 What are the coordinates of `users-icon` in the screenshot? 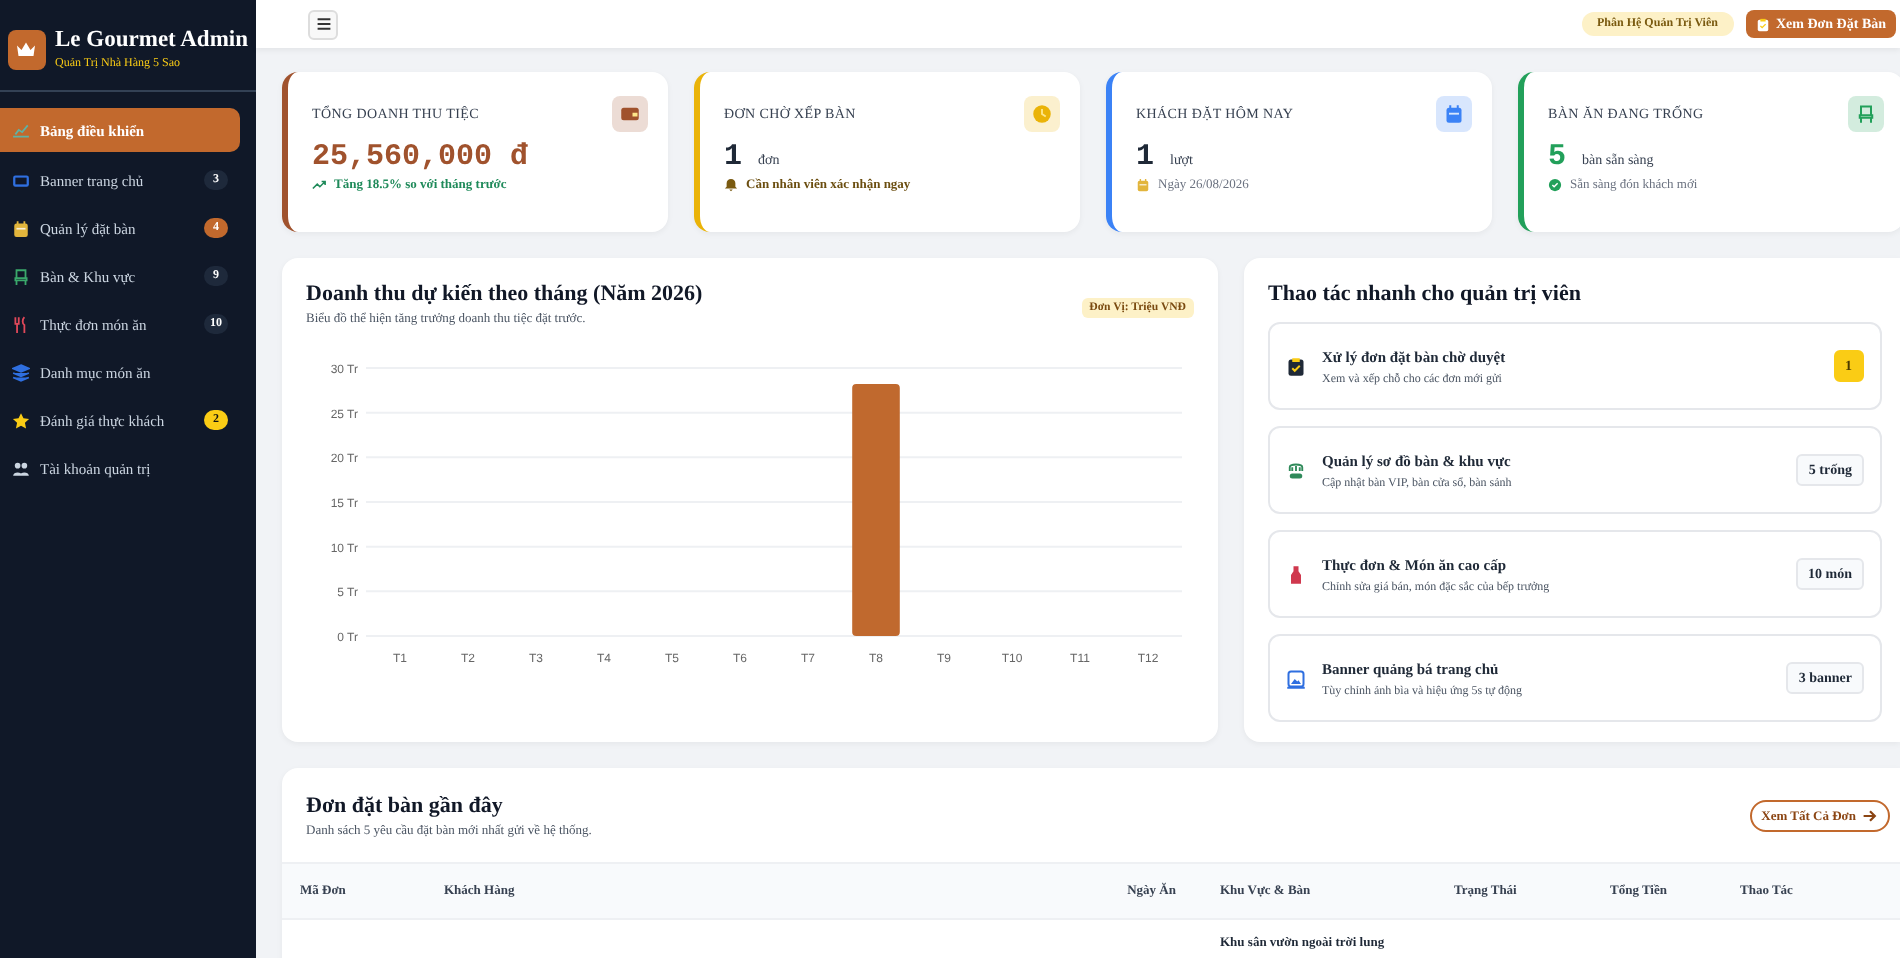 It's located at (21, 468).